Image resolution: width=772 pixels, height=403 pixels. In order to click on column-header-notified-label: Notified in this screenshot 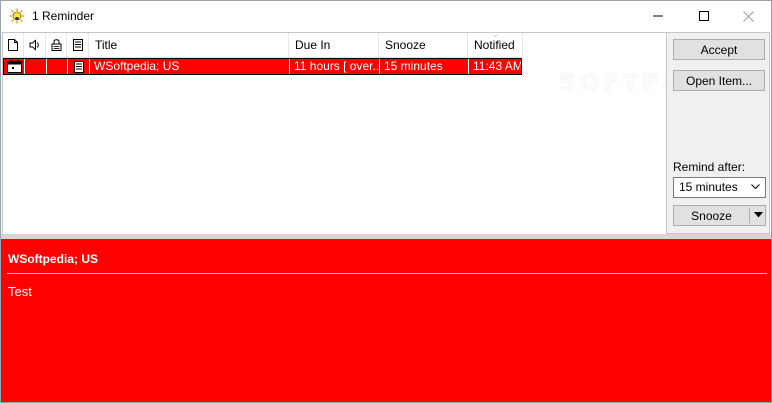, I will do `click(494, 45)`.